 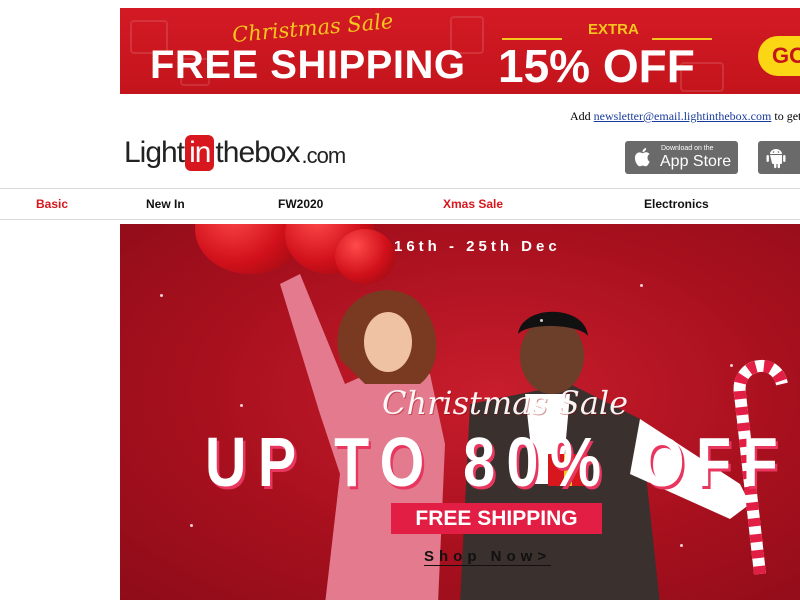 I want to click on site-logo: Light in thebox .com, so click(x=235, y=153).